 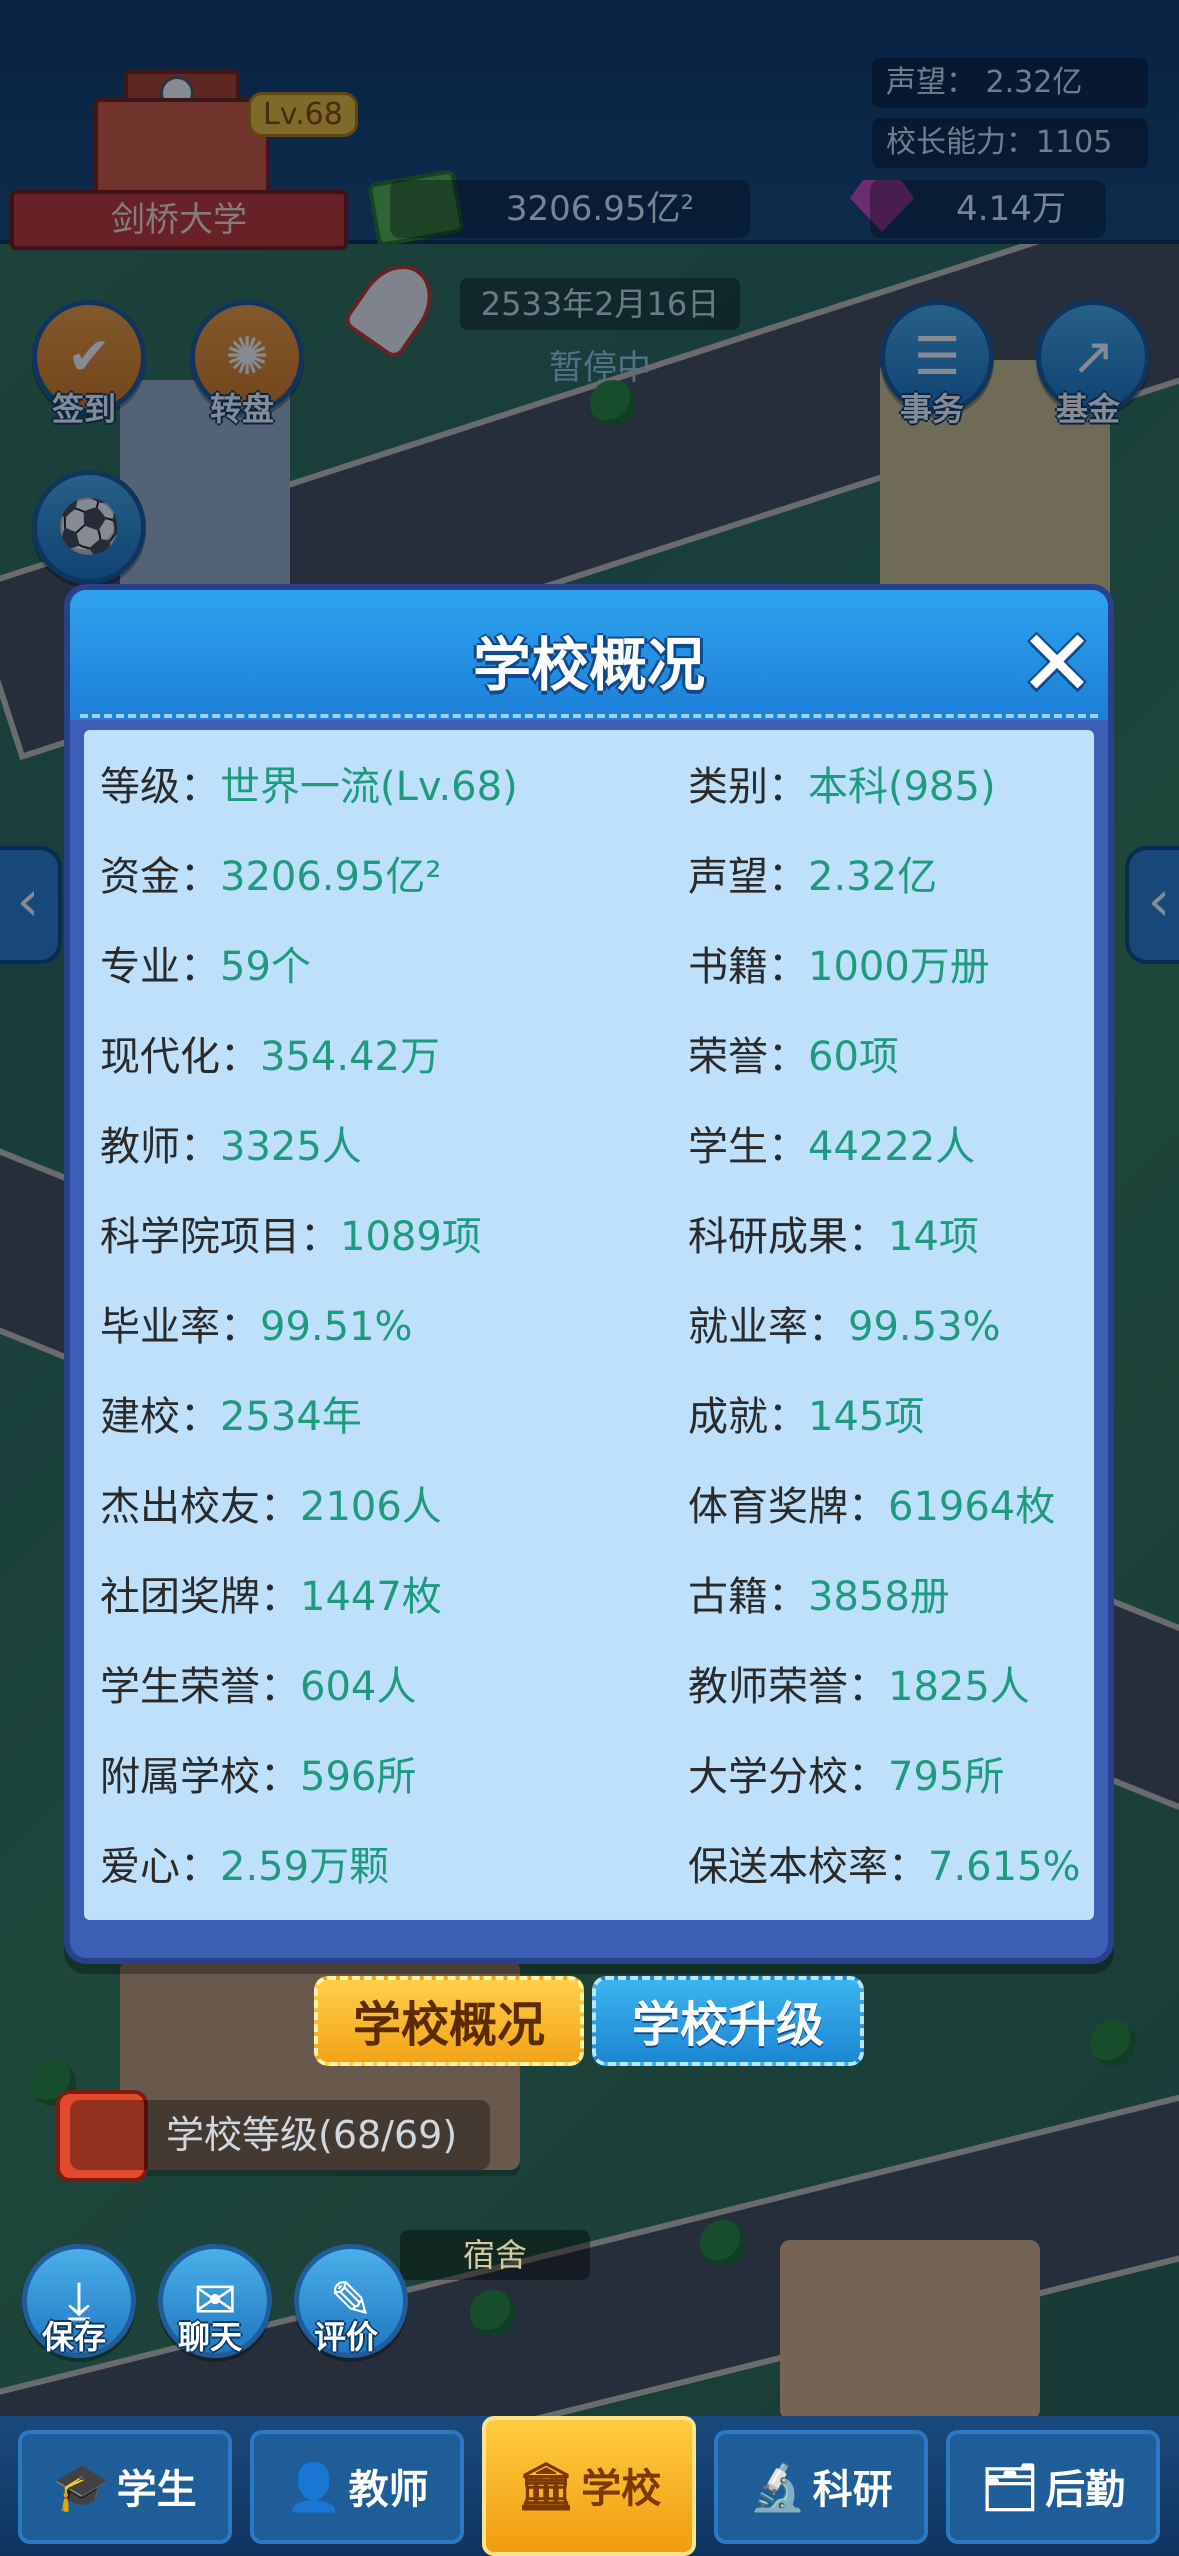 What do you see at coordinates (748, 967) in the screenshot?
I see `stat-key: 书籍：` at bounding box center [748, 967].